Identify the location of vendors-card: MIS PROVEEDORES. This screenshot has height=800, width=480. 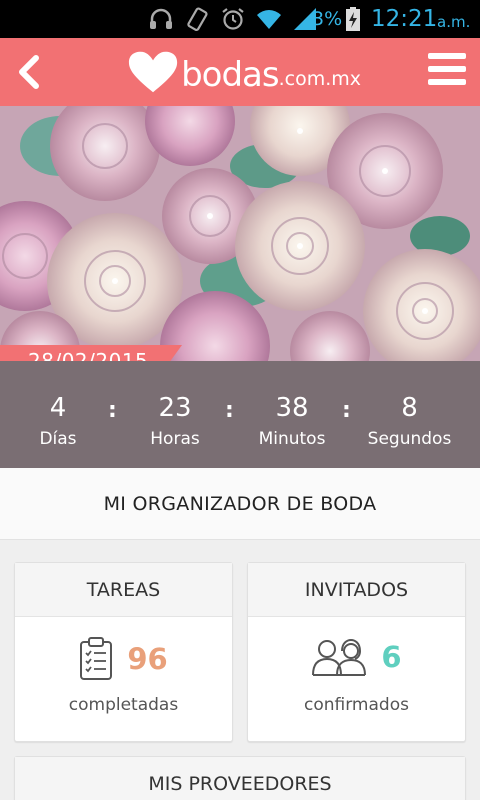
(240, 778).